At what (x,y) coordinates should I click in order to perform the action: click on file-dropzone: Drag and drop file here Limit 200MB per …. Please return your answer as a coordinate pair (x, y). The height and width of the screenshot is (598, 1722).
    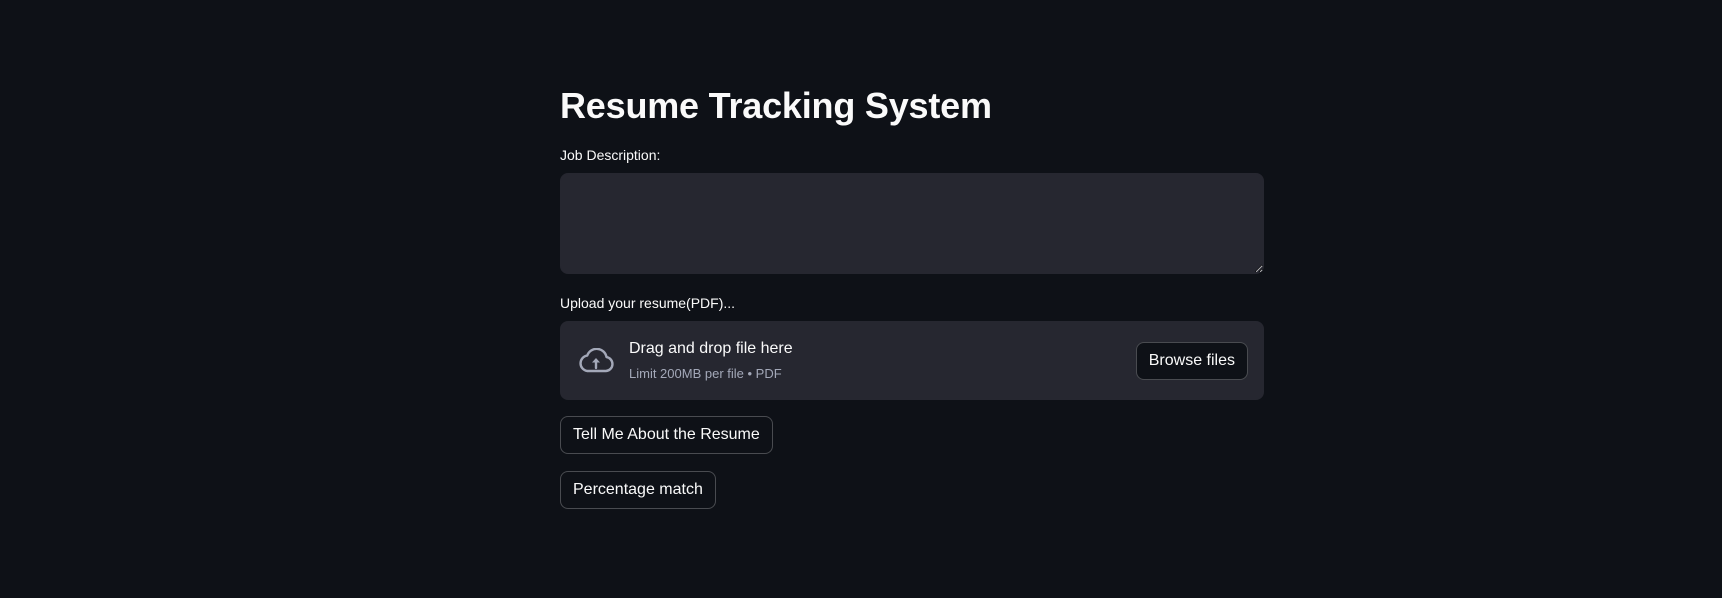
    Looking at the image, I should click on (912, 360).